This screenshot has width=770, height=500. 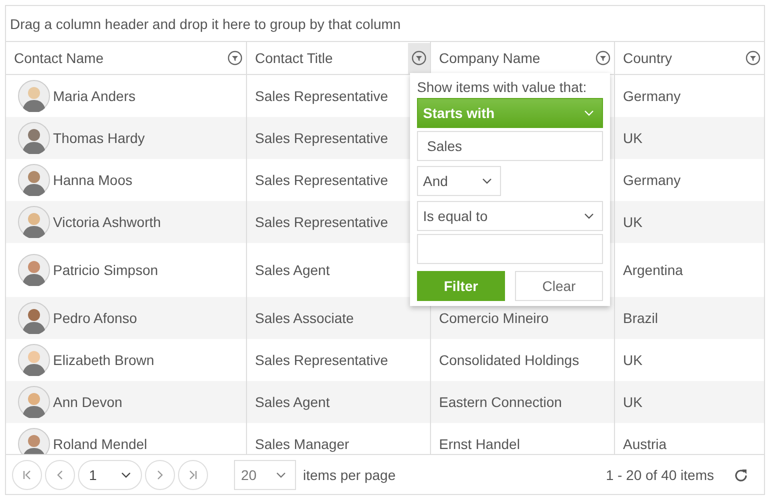 What do you see at coordinates (559, 286) in the screenshot?
I see `clear-button: Clear` at bounding box center [559, 286].